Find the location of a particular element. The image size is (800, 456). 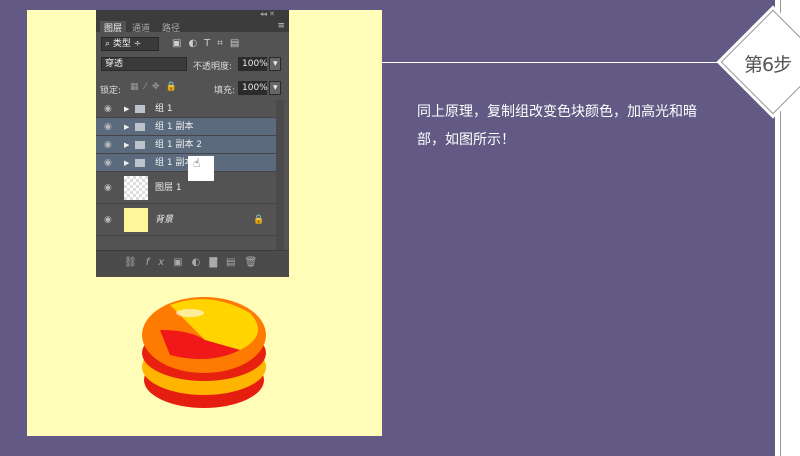

tab-paths: 路径 is located at coordinates (171, 27).